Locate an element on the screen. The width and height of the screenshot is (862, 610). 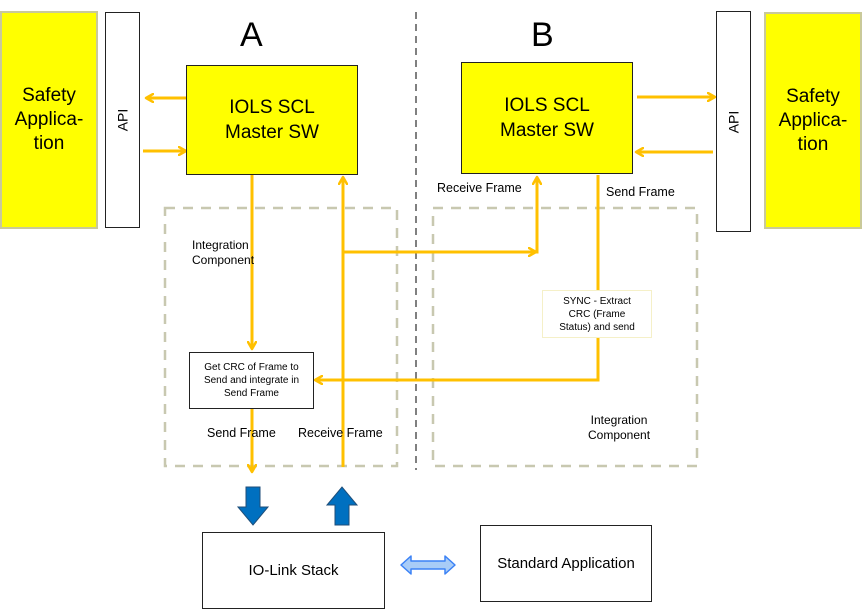
api-a-label: API is located at coordinates (122, 120).